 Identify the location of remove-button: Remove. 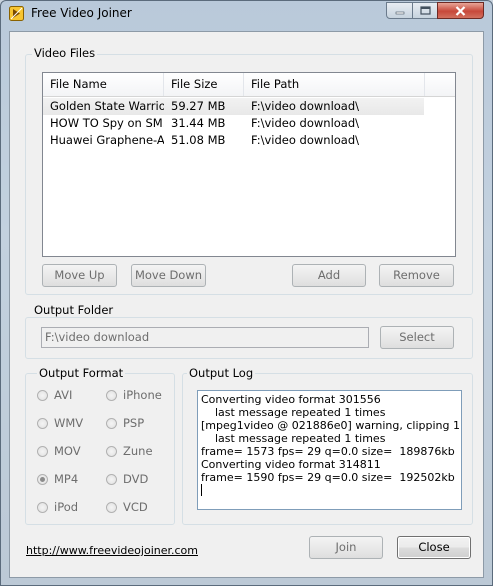
(416, 275).